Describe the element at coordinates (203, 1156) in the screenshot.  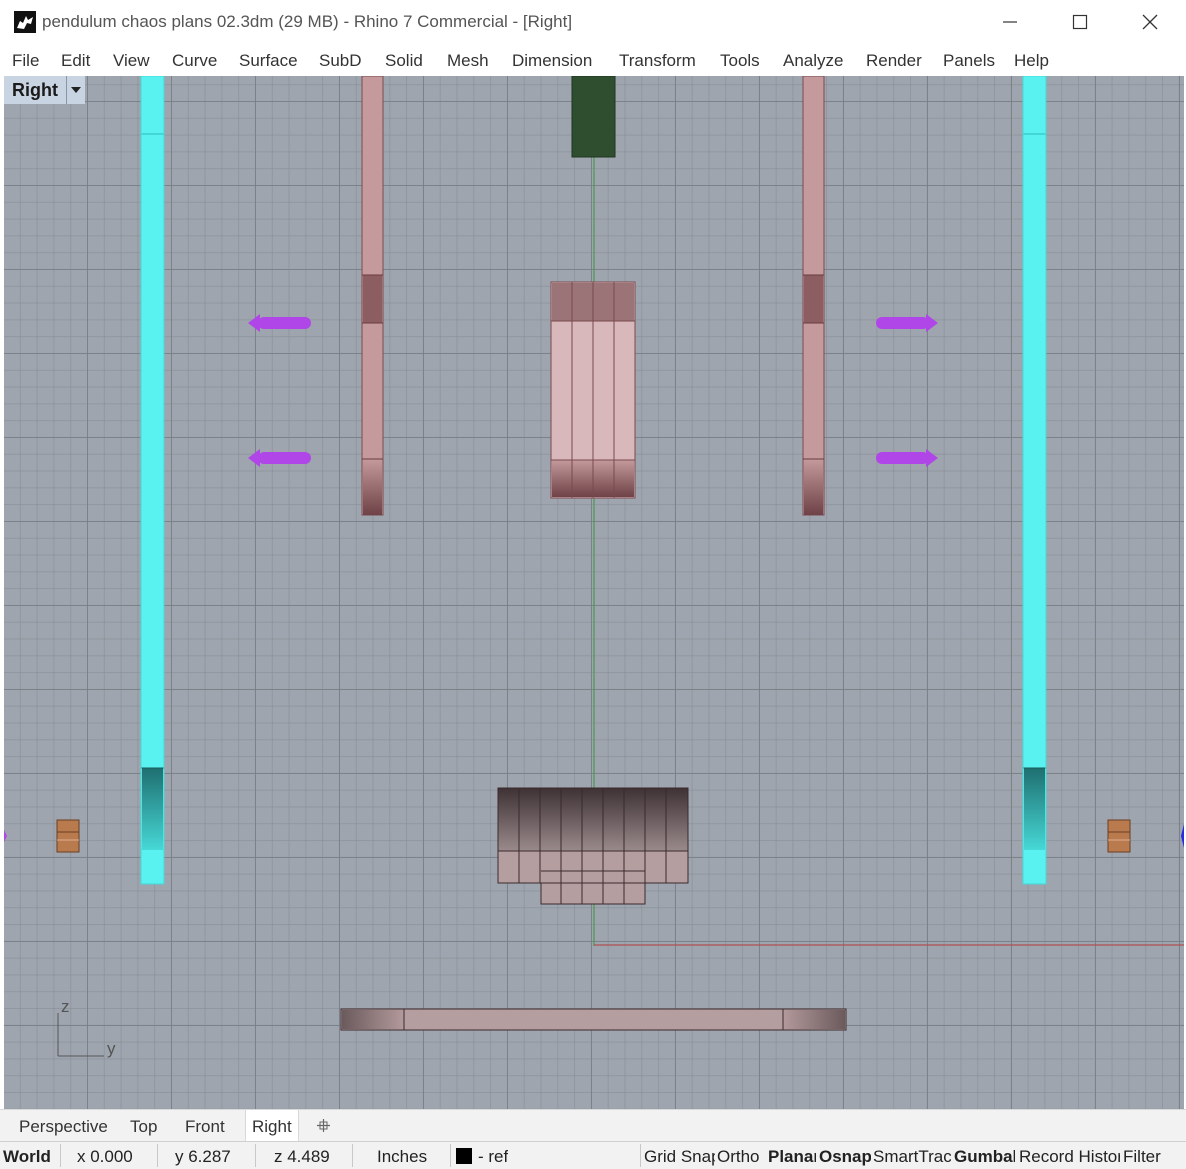
I see `coord-y: y 6.287` at that location.